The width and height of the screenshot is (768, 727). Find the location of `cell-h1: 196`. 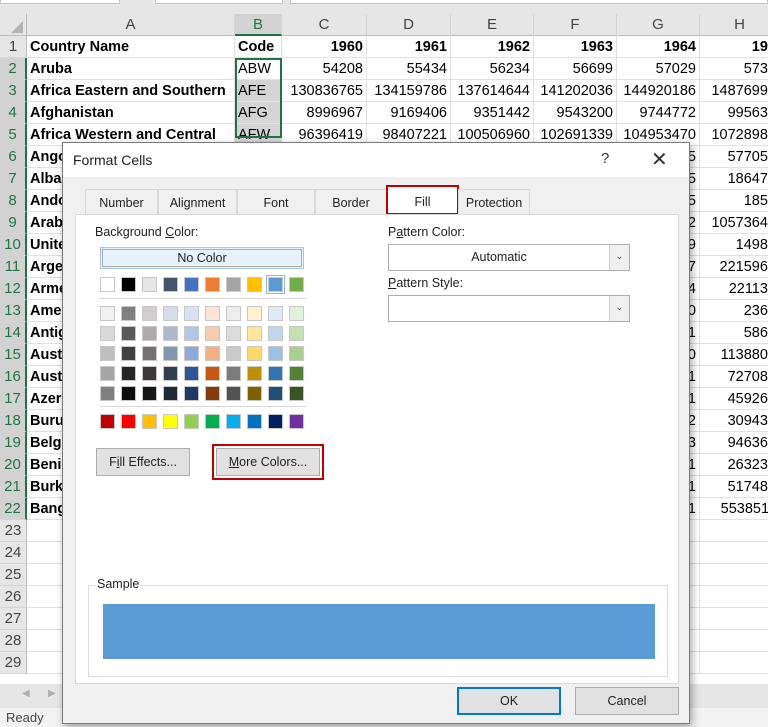

cell-h1: 196 is located at coordinates (734, 47).